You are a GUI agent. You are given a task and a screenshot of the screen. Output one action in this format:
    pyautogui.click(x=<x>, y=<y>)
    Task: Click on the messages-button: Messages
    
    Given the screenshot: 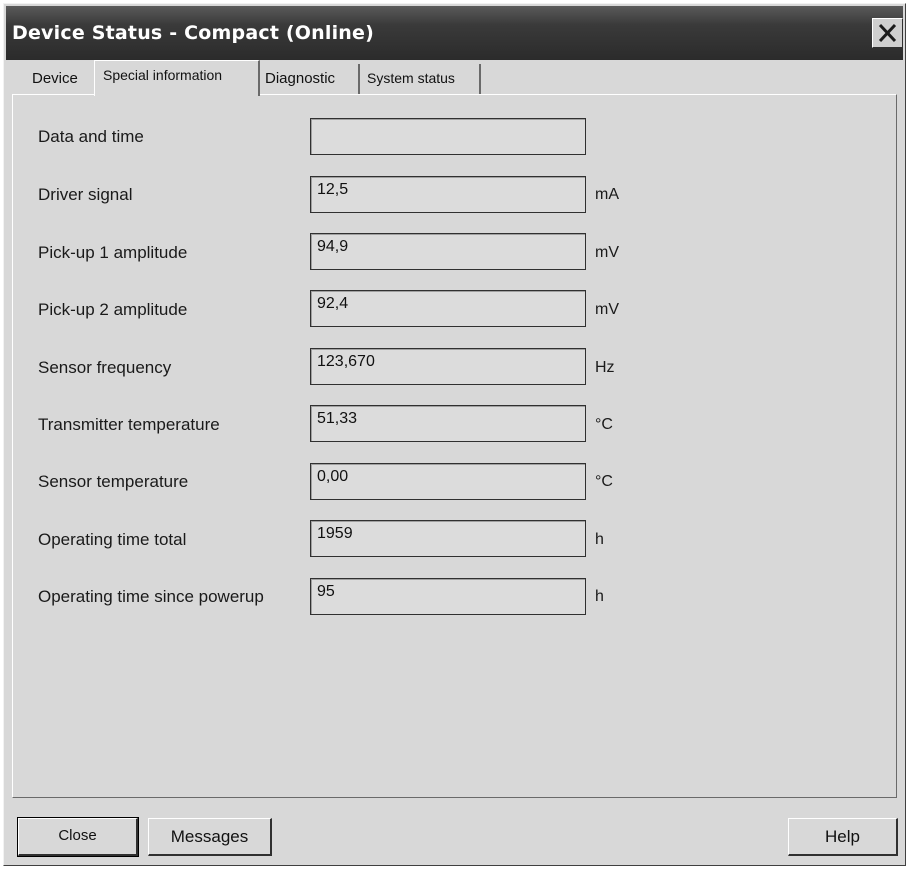 What is the action you would take?
    pyautogui.click(x=210, y=837)
    